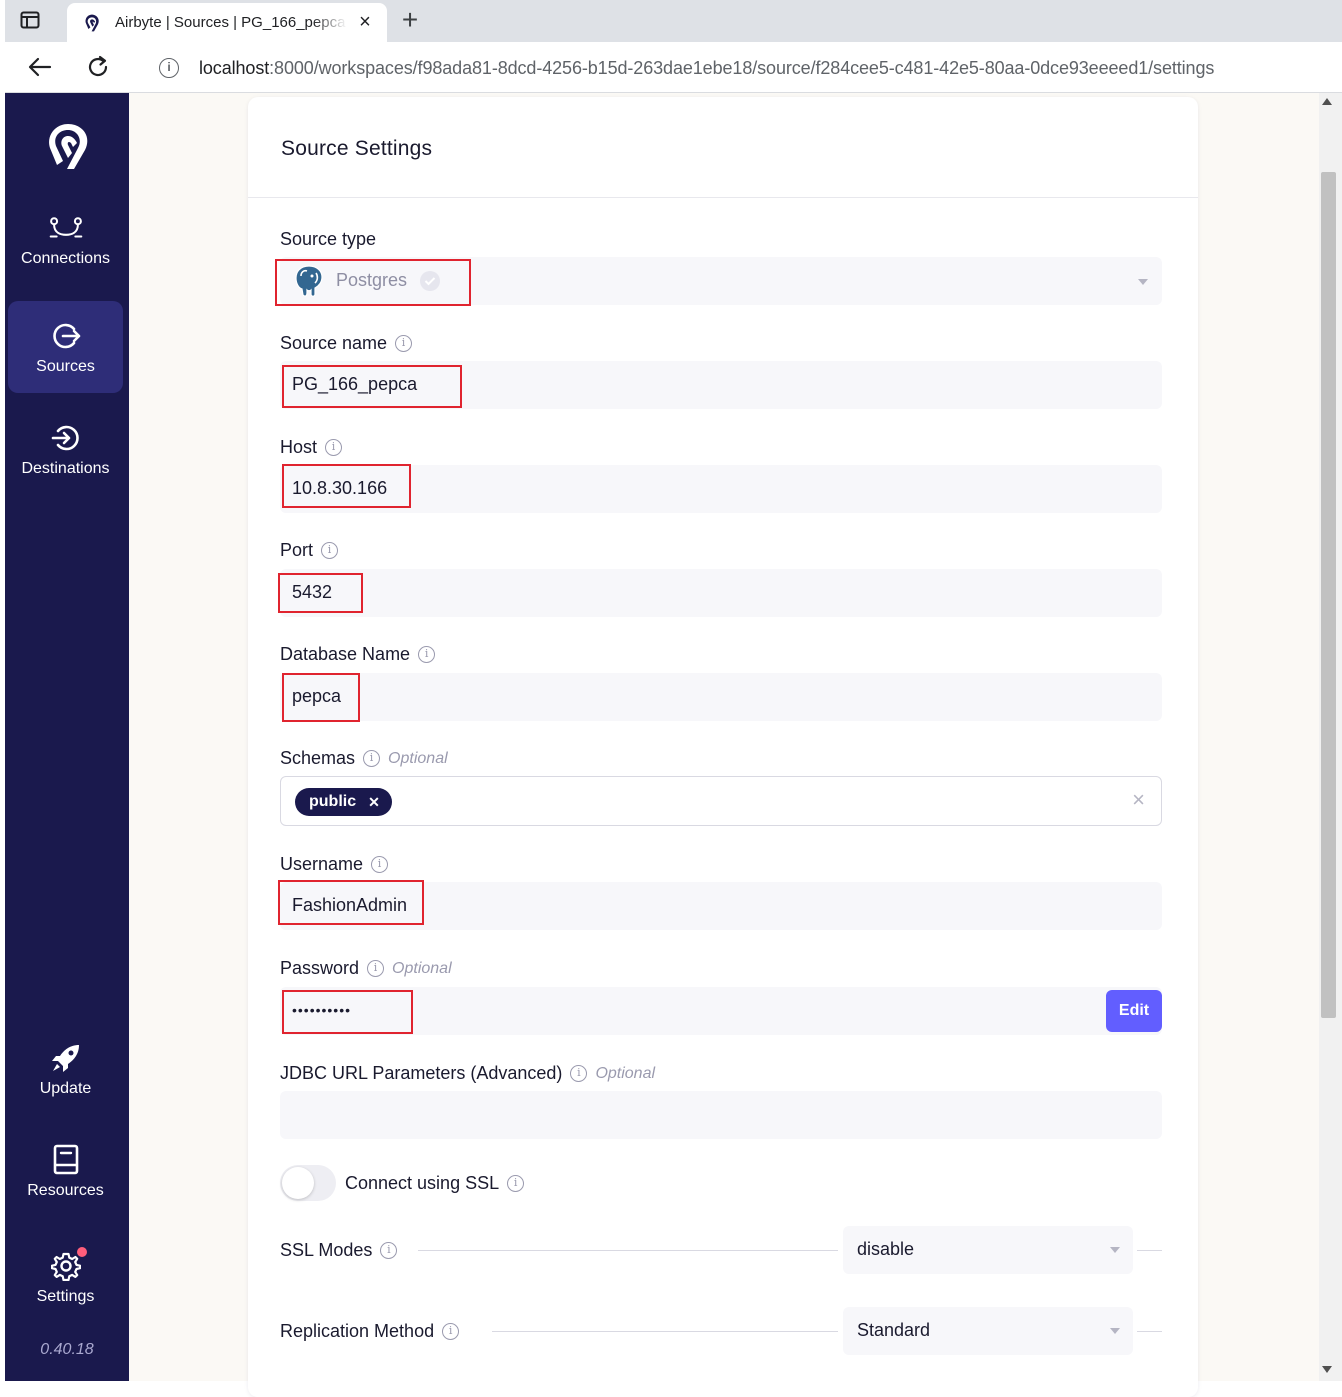  What do you see at coordinates (298, 1183) in the screenshot?
I see `toggle-knob` at bounding box center [298, 1183].